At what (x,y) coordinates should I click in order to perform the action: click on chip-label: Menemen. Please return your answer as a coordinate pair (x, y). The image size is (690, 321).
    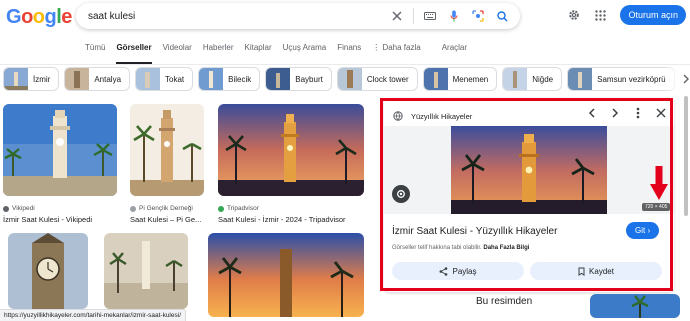
    Looking at the image, I should click on (470, 79).